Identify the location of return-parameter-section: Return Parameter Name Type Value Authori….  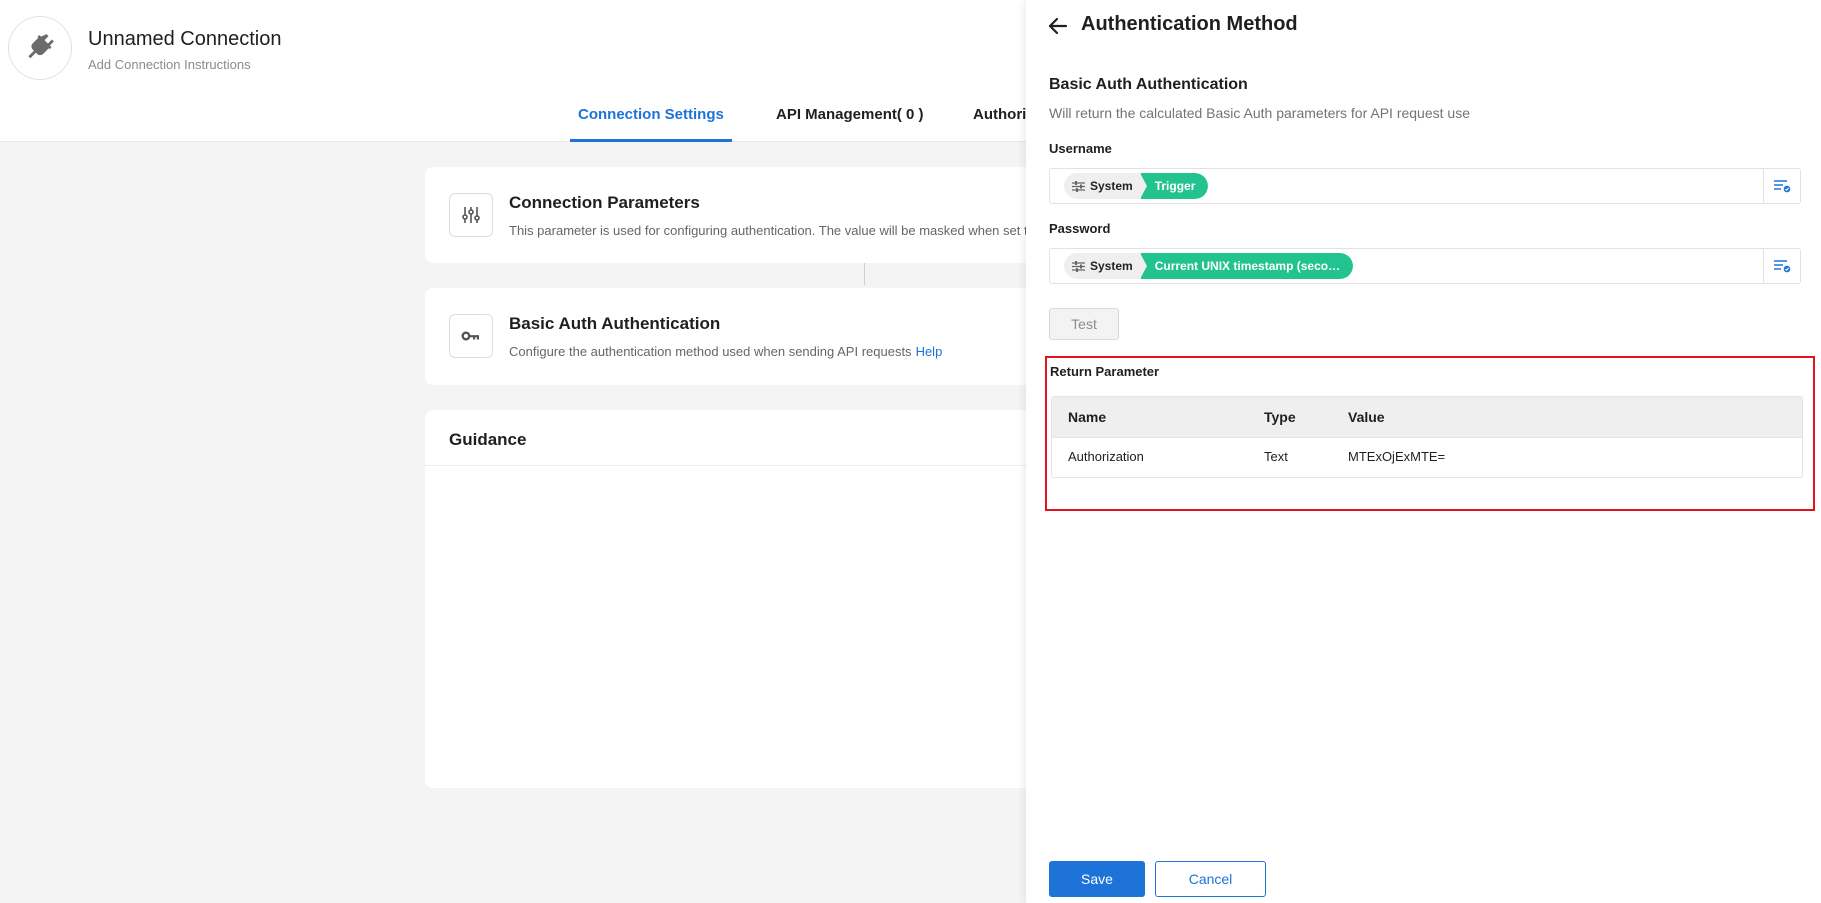
(1430, 433).